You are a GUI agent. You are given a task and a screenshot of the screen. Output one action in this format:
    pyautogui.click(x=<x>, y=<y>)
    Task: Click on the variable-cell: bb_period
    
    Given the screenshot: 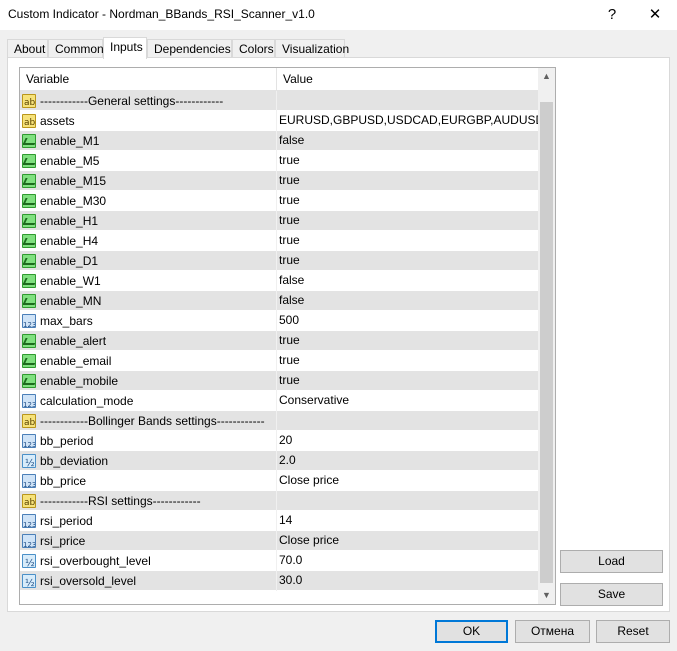 What is the action you would take?
    pyautogui.click(x=148, y=441)
    